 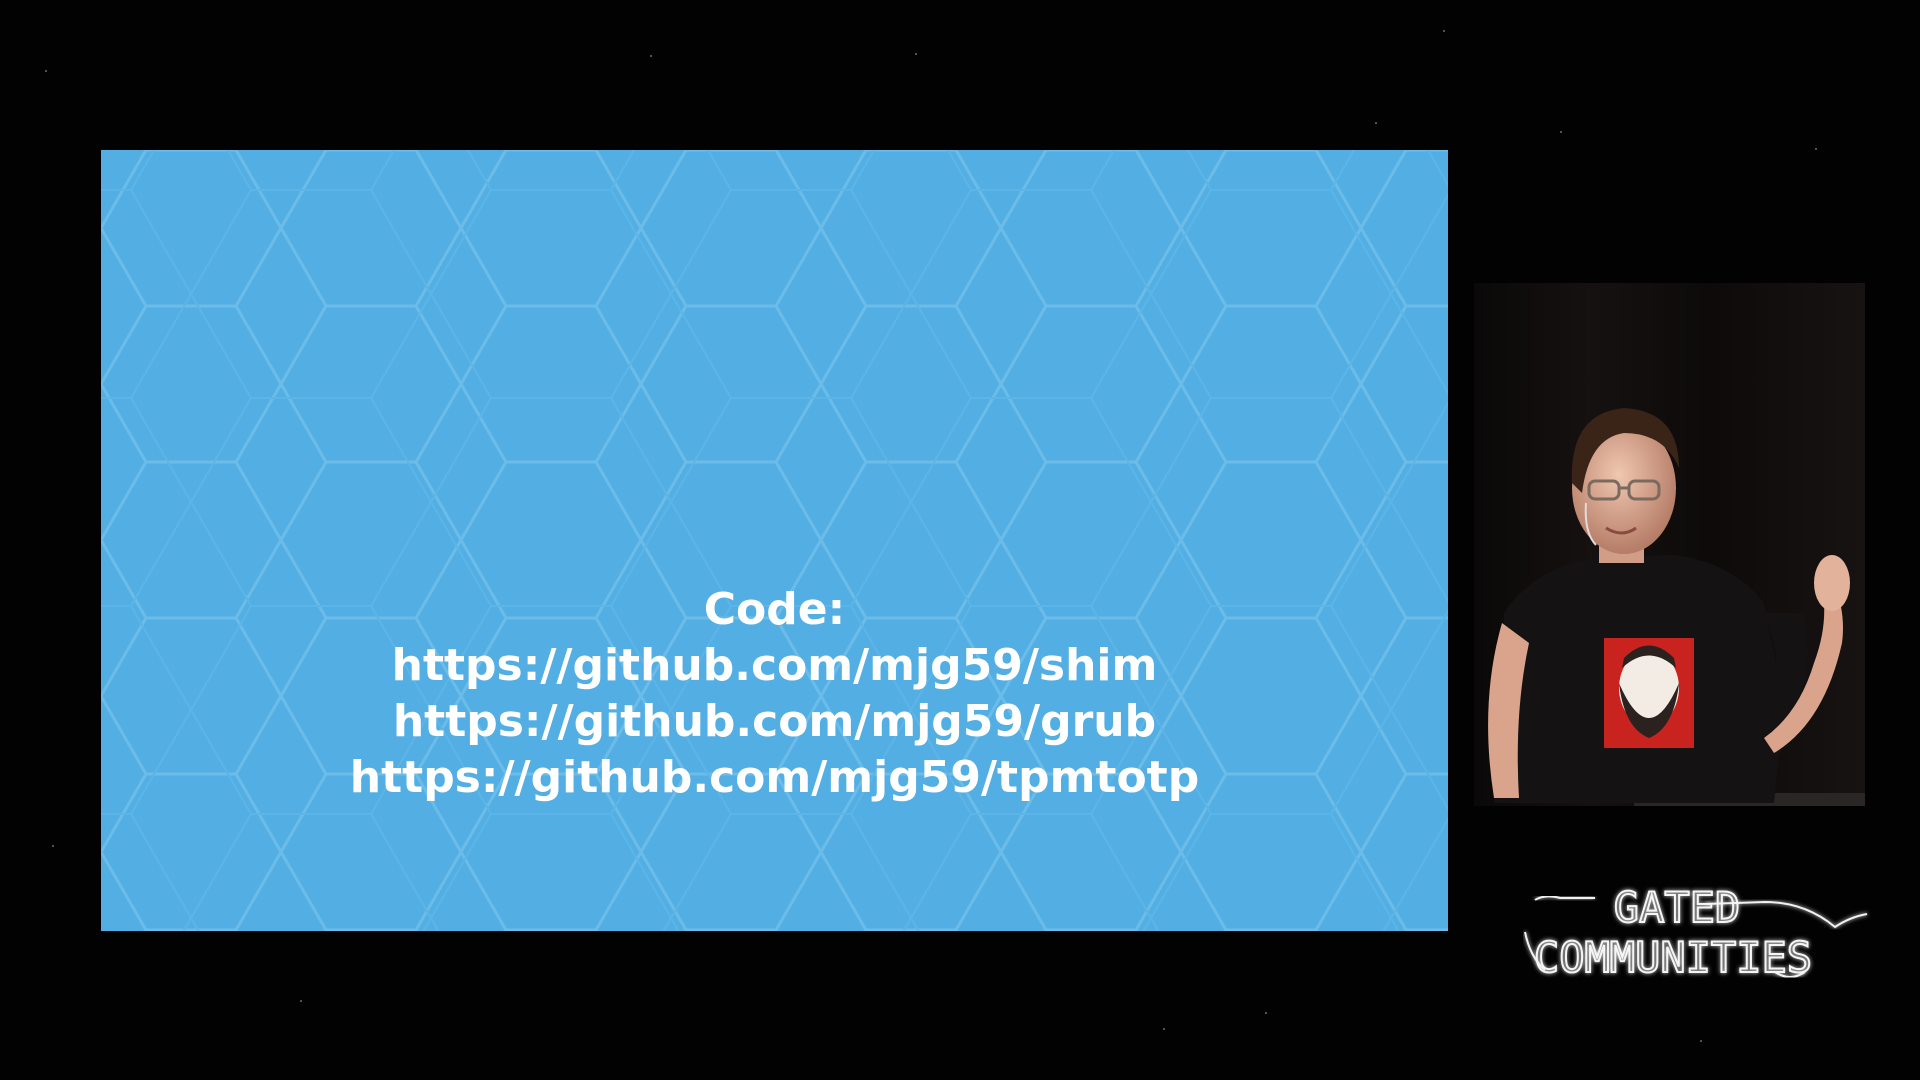 I want to click on logo-line-1: GATED, so click(x=1677, y=907).